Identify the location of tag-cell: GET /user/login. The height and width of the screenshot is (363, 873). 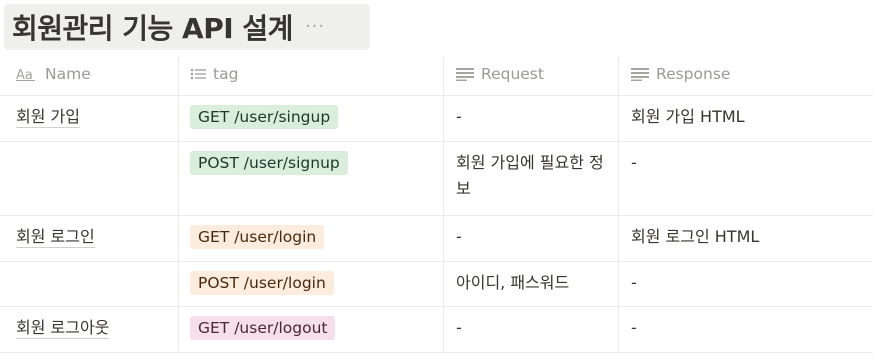
(311, 238).